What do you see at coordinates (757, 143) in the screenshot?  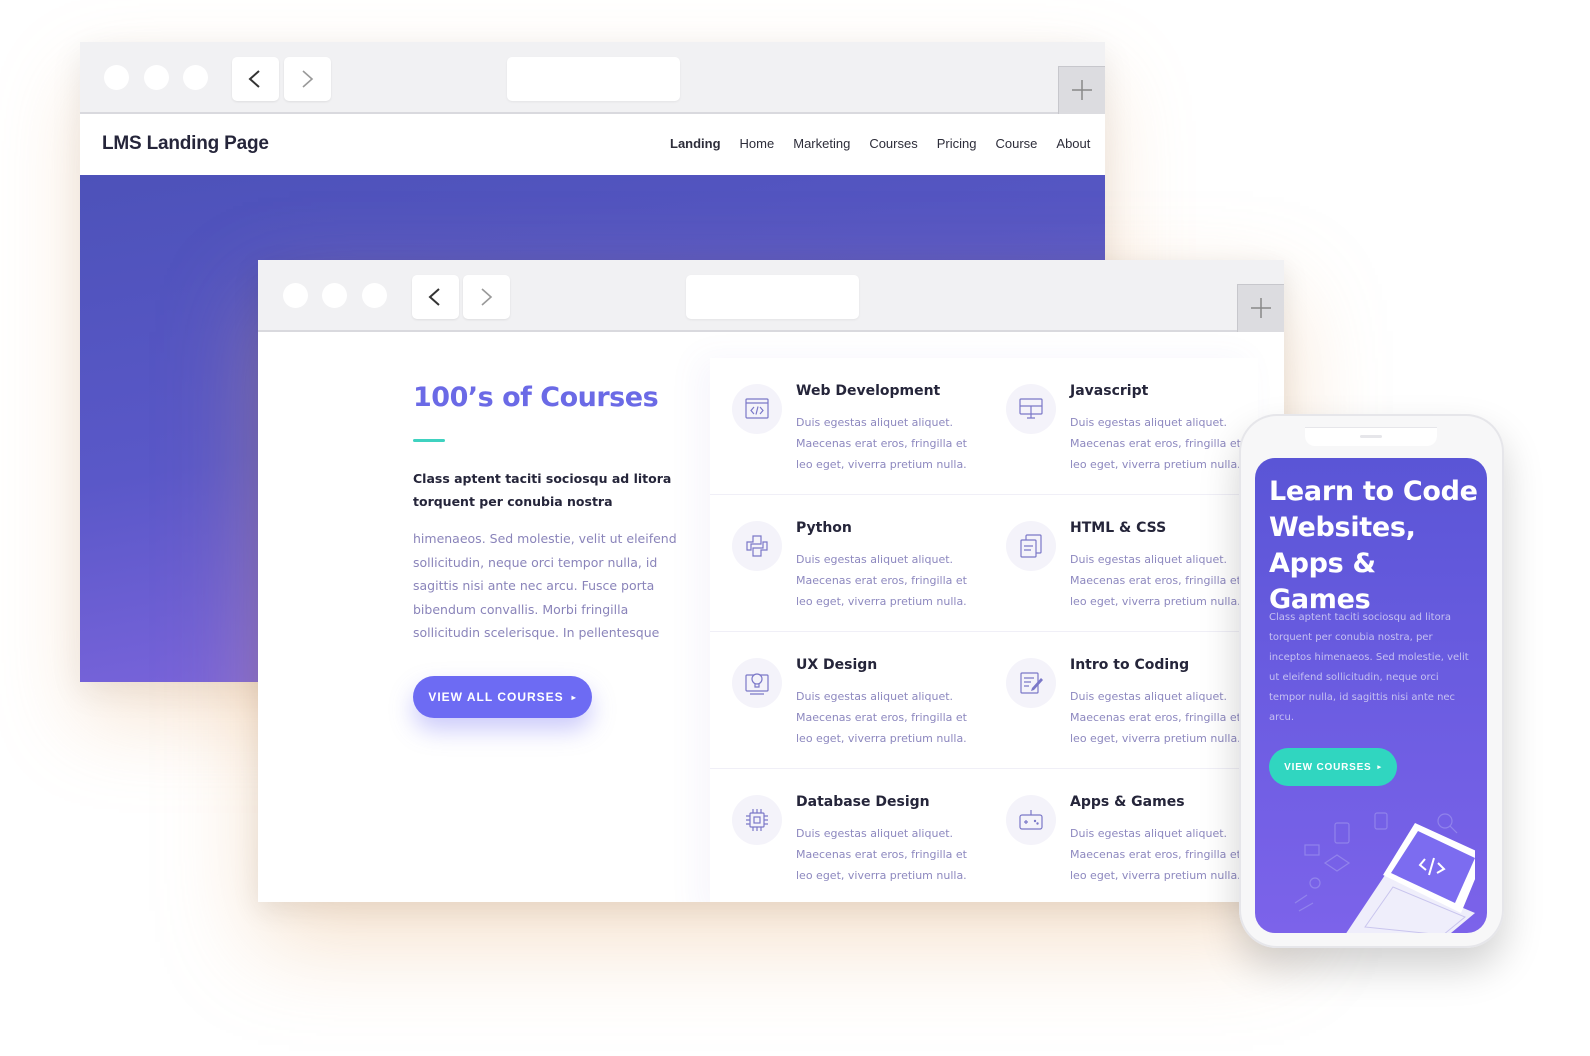 I see `menu-item-home: Home` at bounding box center [757, 143].